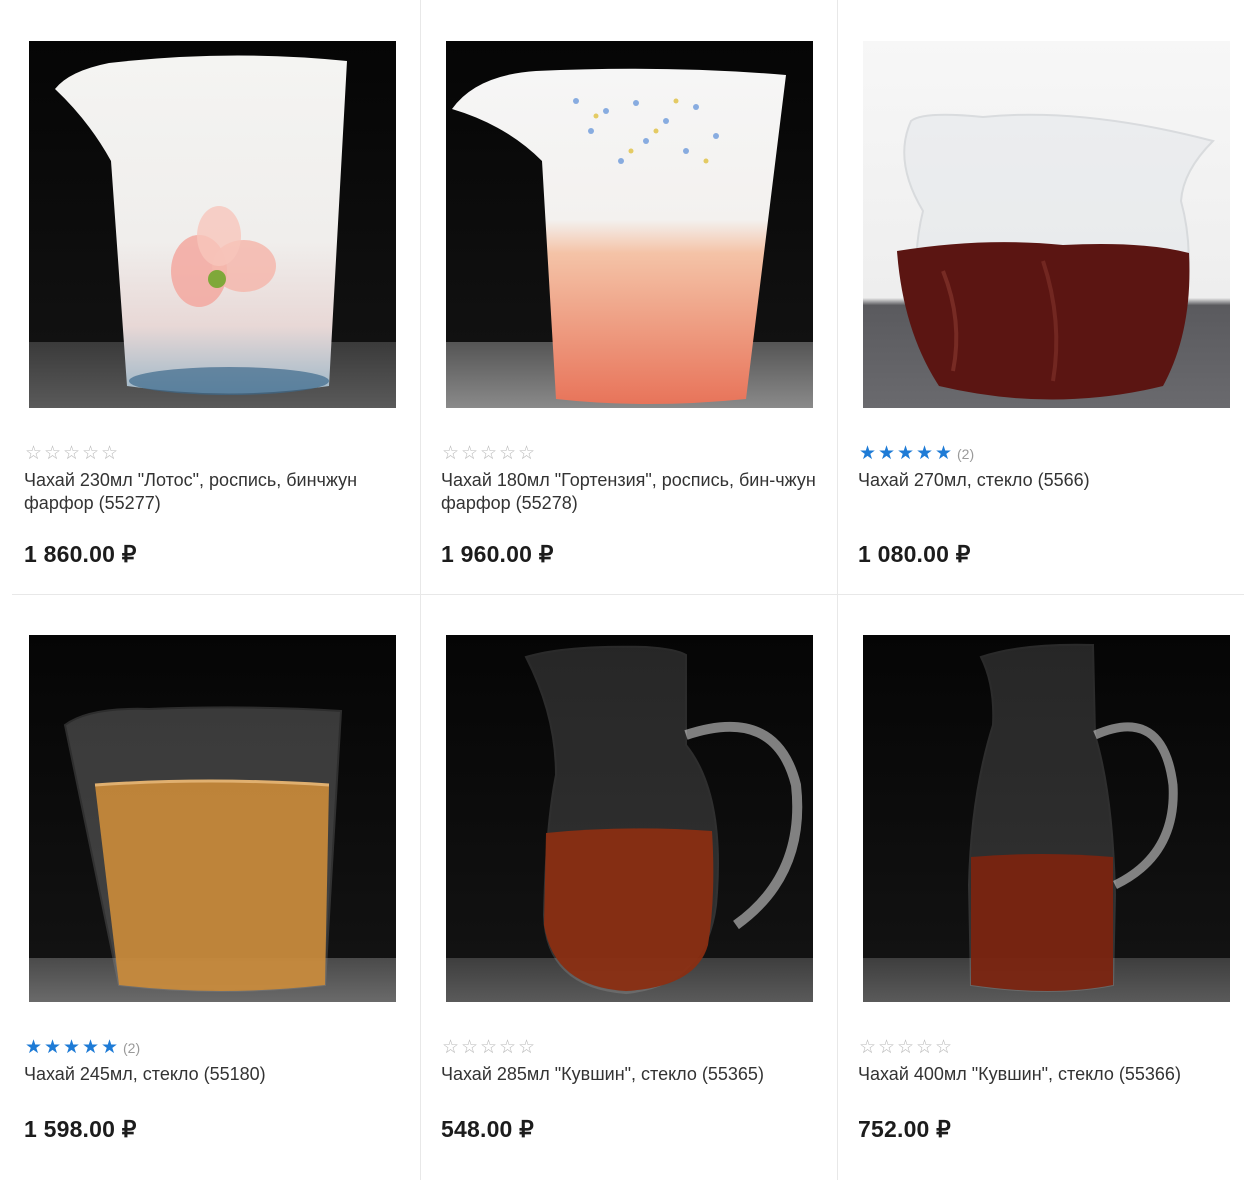 The width and height of the screenshot is (1260, 1180). What do you see at coordinates (487, 1129) in the screenshot?
I see `product-price: 548.00 ₽` at bounding box center [487, 1129].